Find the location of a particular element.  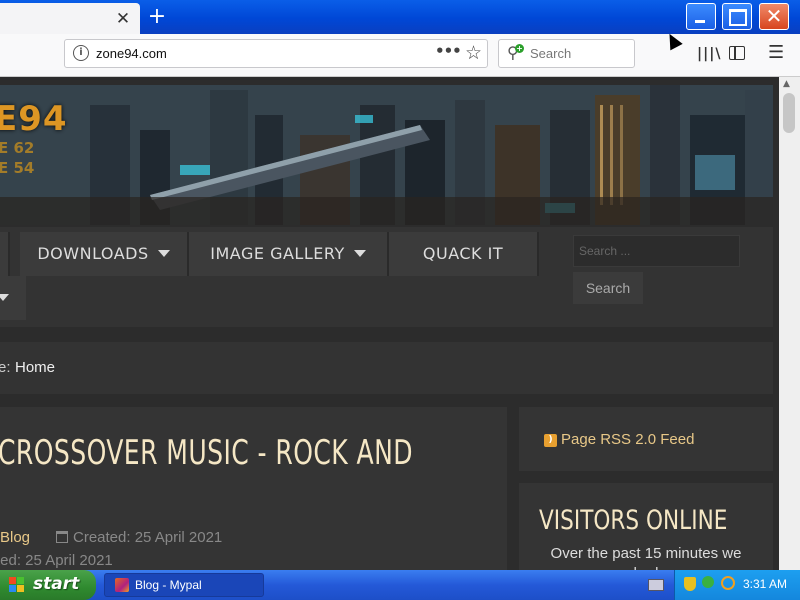

minimize-button is located at coordinates (701, 16).